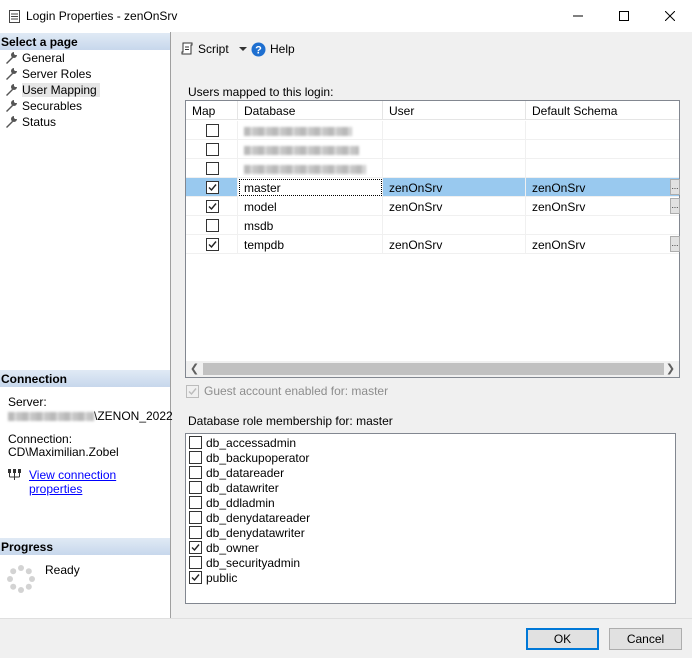 This screenshot has height=658, width=692. I want to click on scroll-left-arrow-icon: ❮, so click(194, 369).